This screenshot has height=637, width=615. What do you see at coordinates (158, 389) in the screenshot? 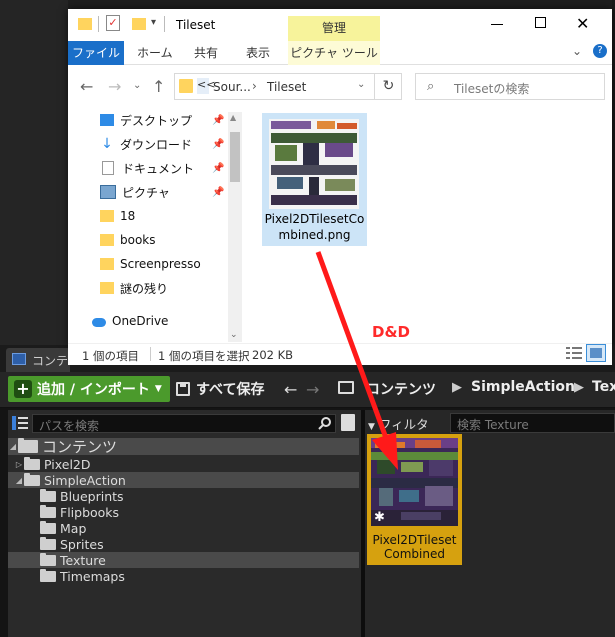
I see `dropdown-arrow-icon: ▼` at bounding box center [158, 389].